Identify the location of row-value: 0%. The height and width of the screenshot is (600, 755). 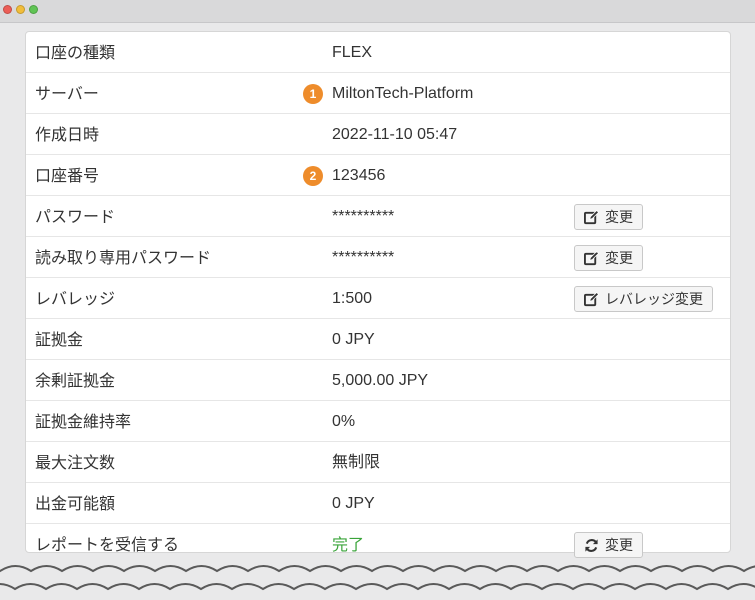
(344, 421).